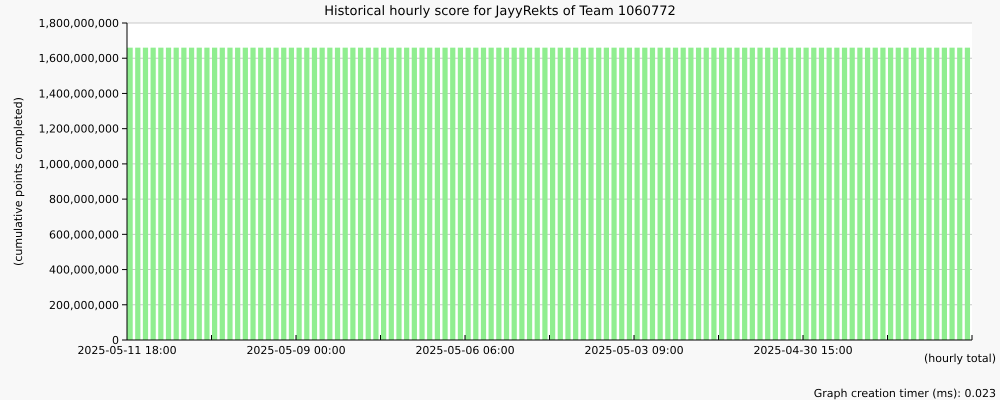  What do you see at coordinates (905, 393) in the screenshot?
I see `timer-text: Graph creation timer (ms): 0.023` at bounding box center [905, 393].